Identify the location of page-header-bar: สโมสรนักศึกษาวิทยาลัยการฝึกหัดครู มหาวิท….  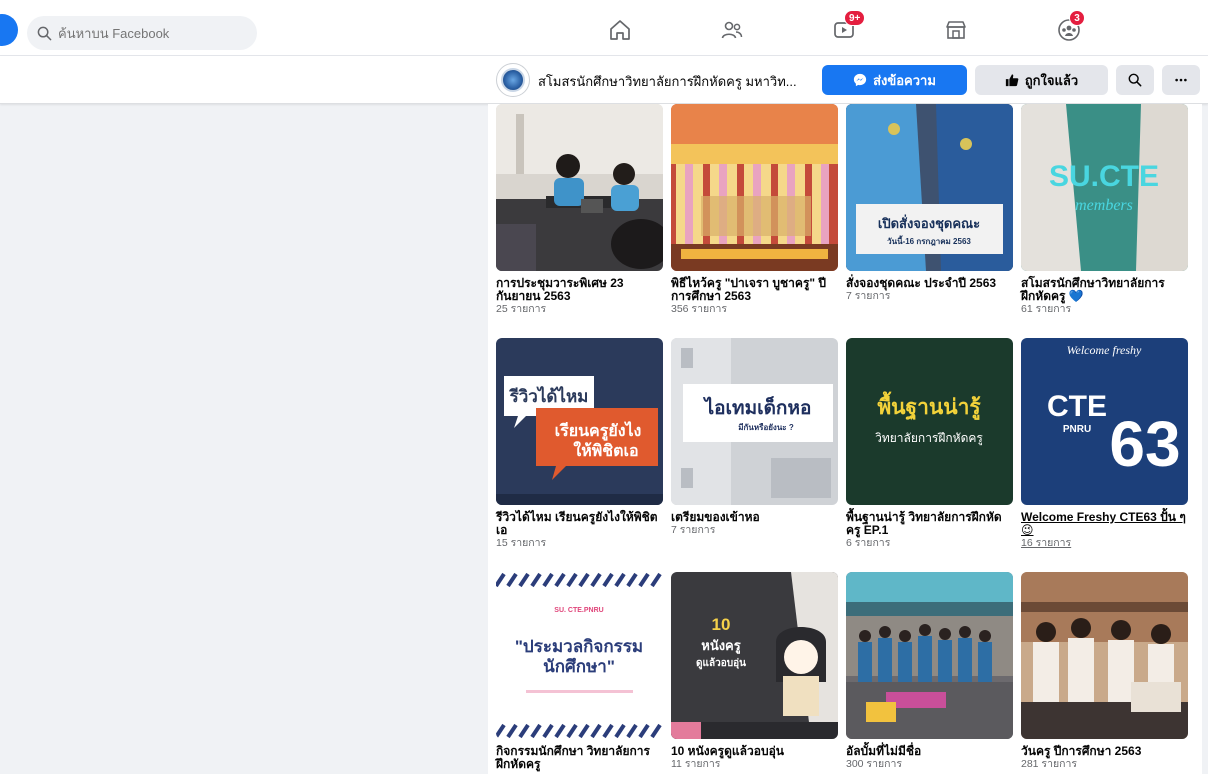
(604, 80).